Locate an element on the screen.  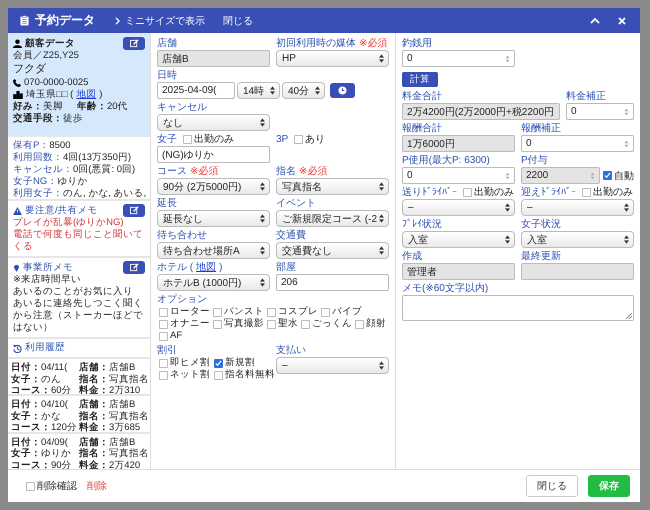
history-value: 120分 is located at coordinates (64, 427).